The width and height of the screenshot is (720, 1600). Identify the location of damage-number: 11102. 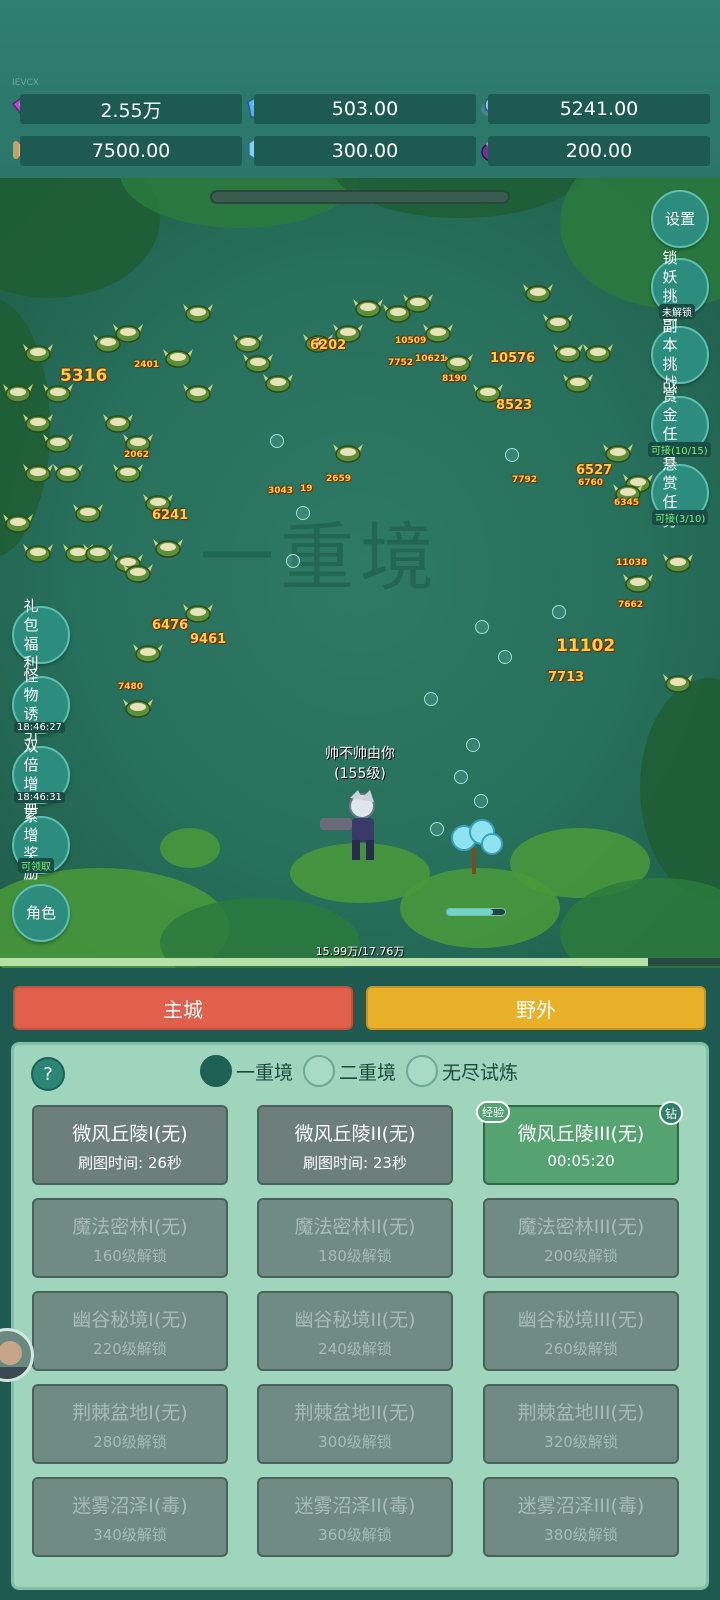
(586, 646).